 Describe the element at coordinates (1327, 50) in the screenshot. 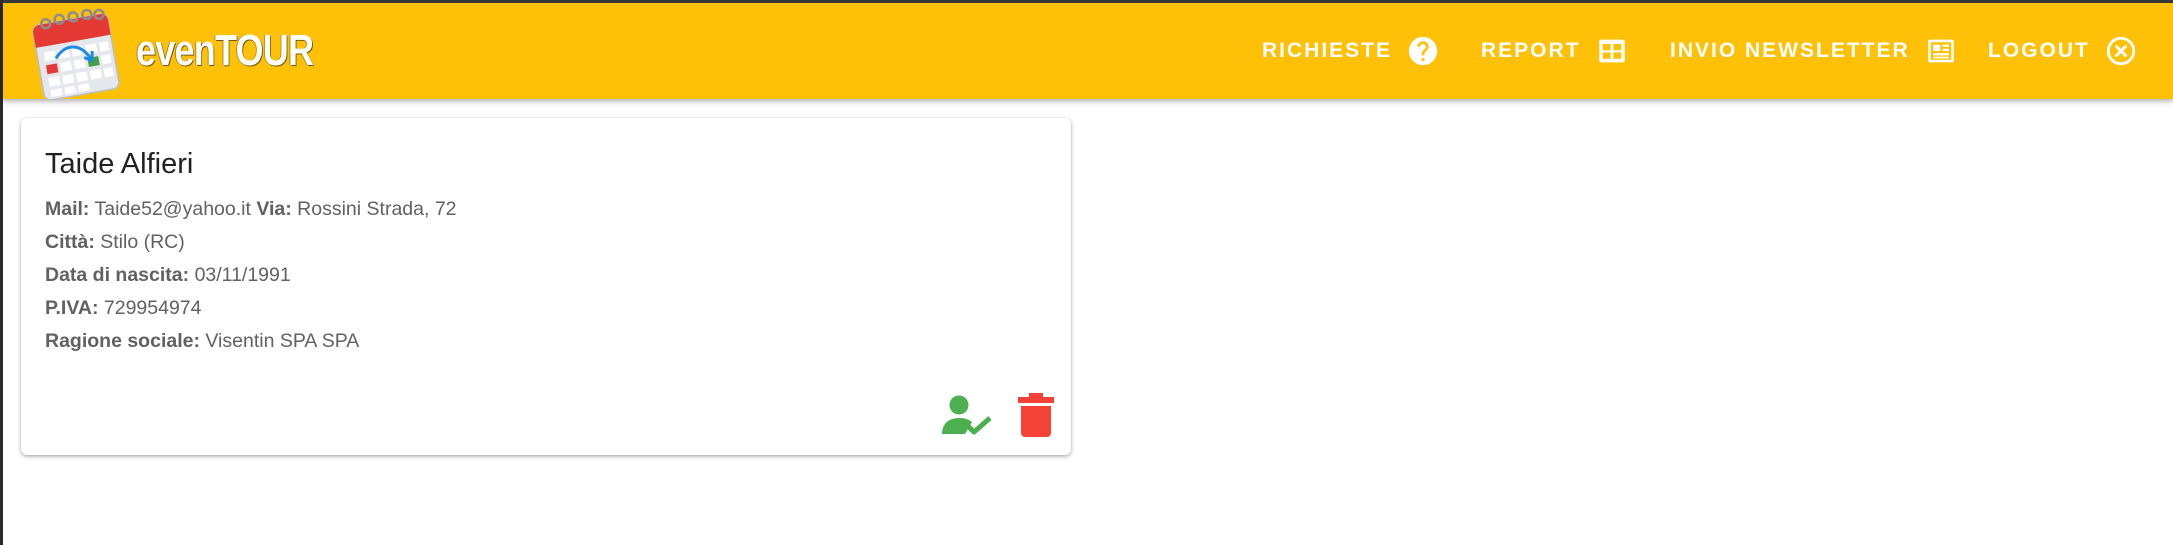

I see `nav-richieste-label: RICHIESTE` at that location.